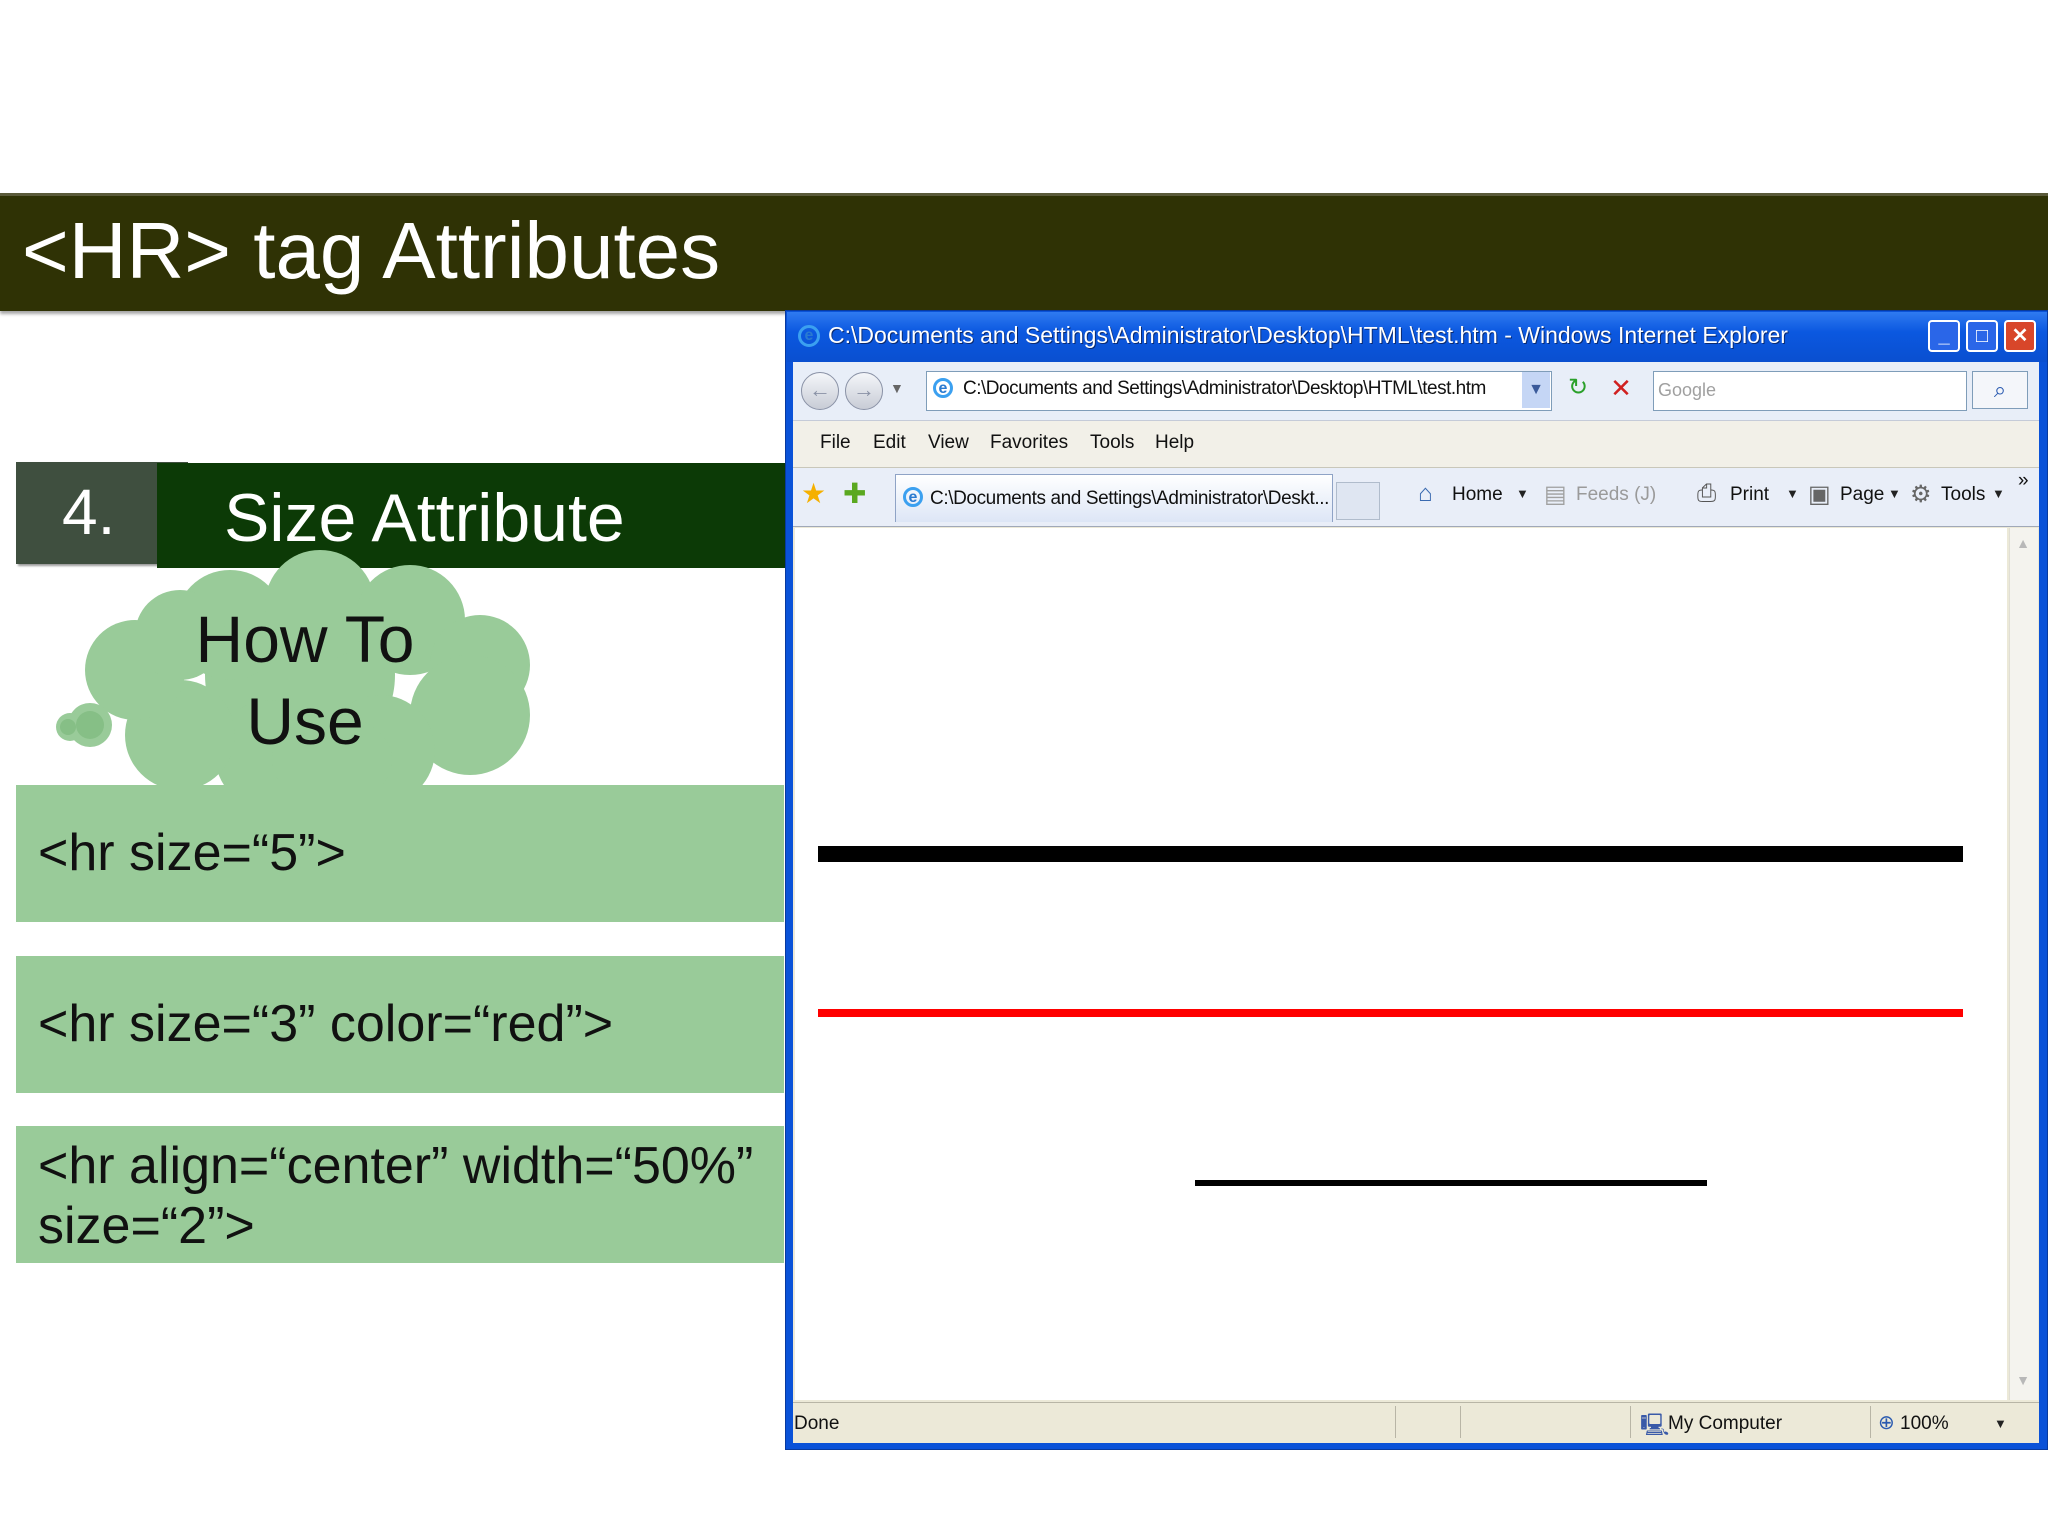 The height and width of the screenshot is (1536, 2048). I want to click on slide-title: <HR> tag Attributes, so click(371, 250).